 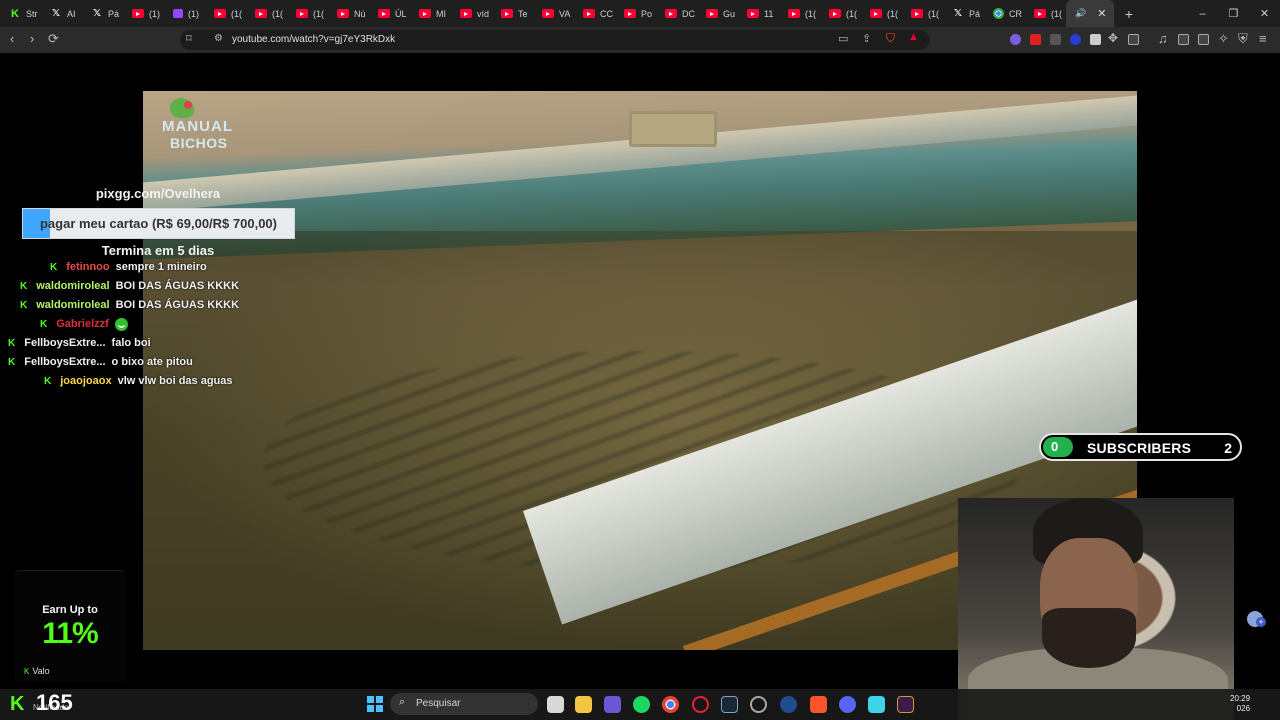 I want to click on url-text: youtube.com/watch?v=gj7eY3RkDxk, so click(x=313, y=39).